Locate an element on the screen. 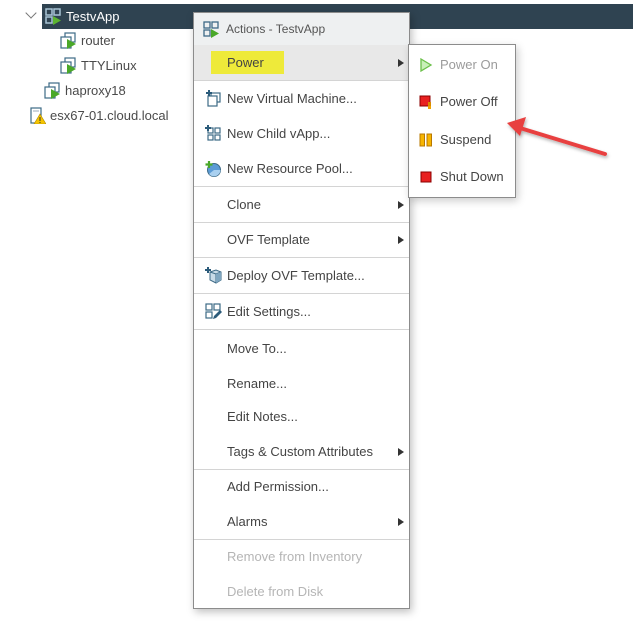 The width and height of the screenshot is (633, 636). power-submenu: Power On Power Off Suspend Shut Down is located at coordinates (462, 121).